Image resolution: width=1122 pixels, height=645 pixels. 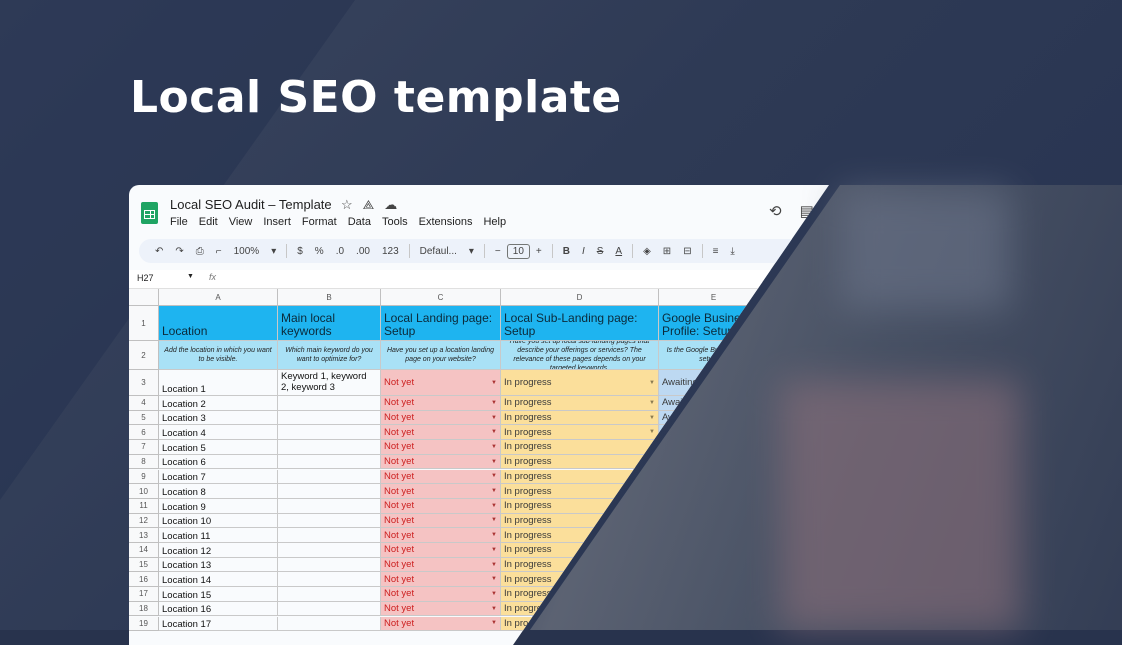 I want to click on location-cell: Location 8, so click(x=218, y=491).